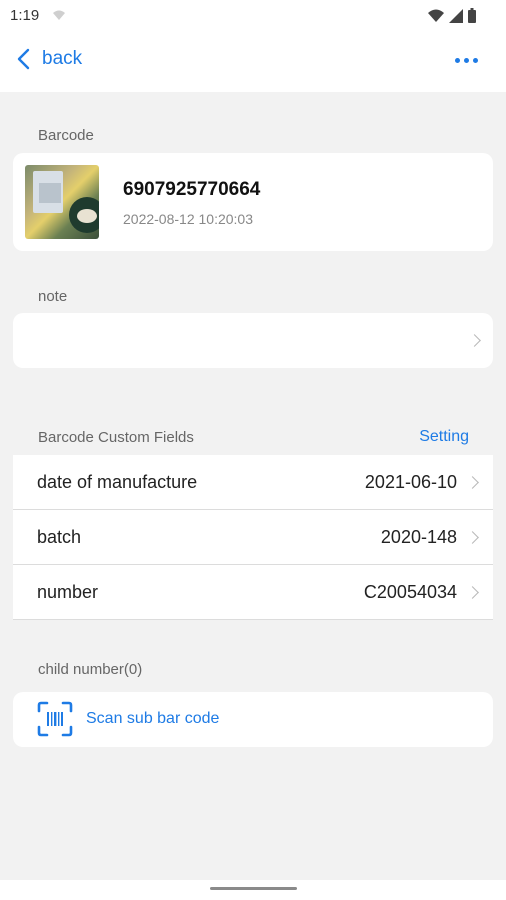 Image resolution: width=506 pixels, height=900 pixels. What do you see at coordinates (62, 202) in the screenshot?
I see `barcode-photo-thumbnail` at bounding box center [62, 202].